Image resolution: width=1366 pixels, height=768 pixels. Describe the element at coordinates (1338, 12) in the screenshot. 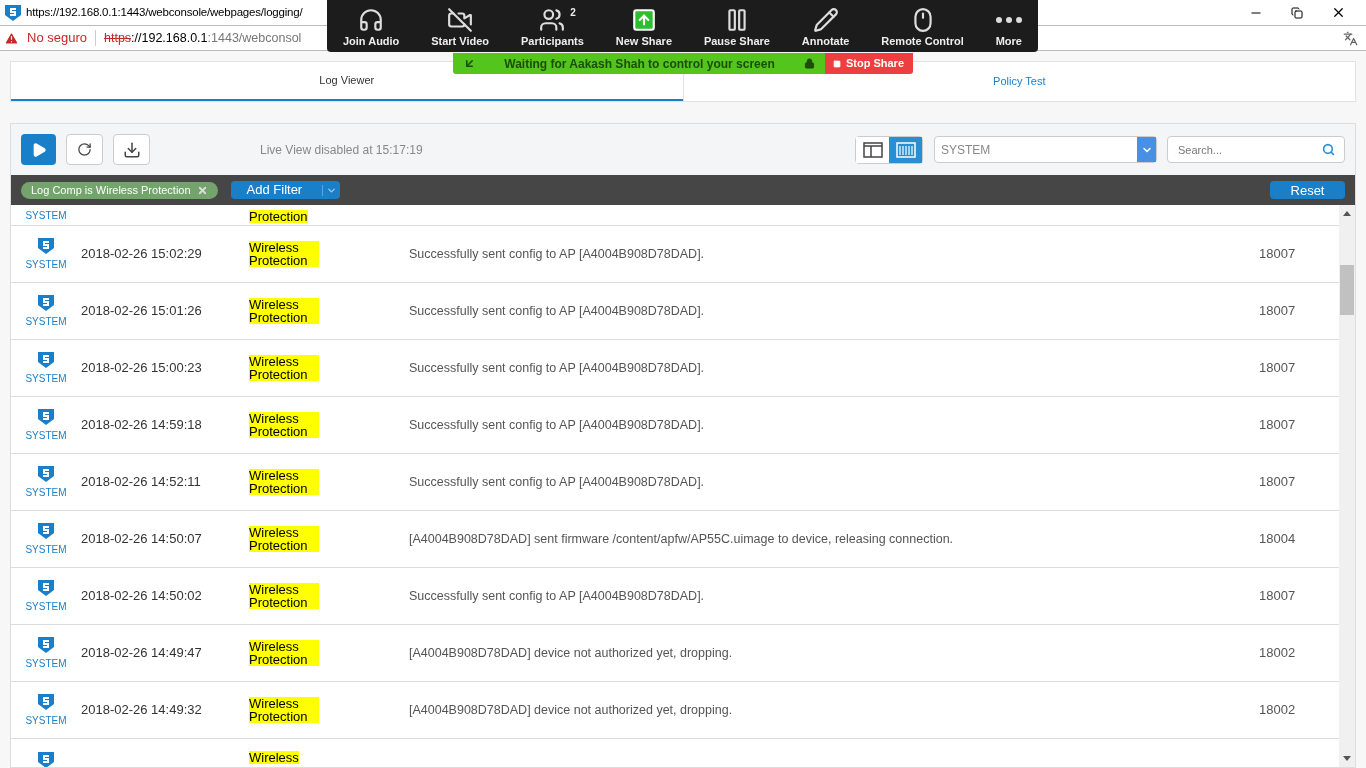

I see `close-icon` at that location.